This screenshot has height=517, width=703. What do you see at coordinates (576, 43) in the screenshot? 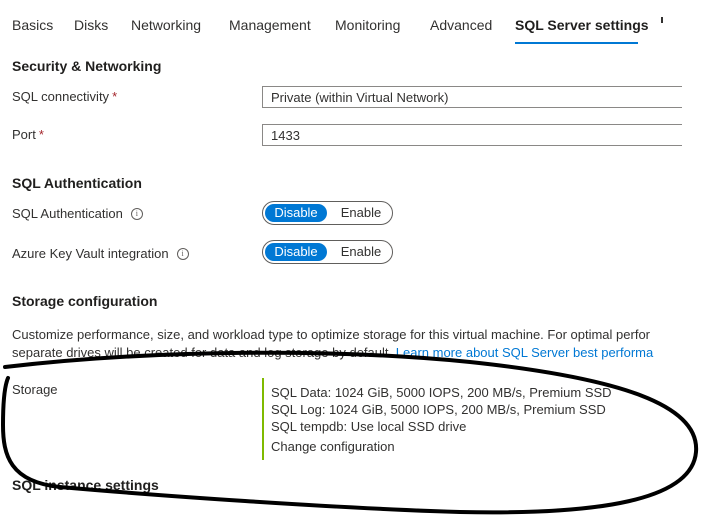
I see `active-tab-indicator` at bounding box center [576, 43].